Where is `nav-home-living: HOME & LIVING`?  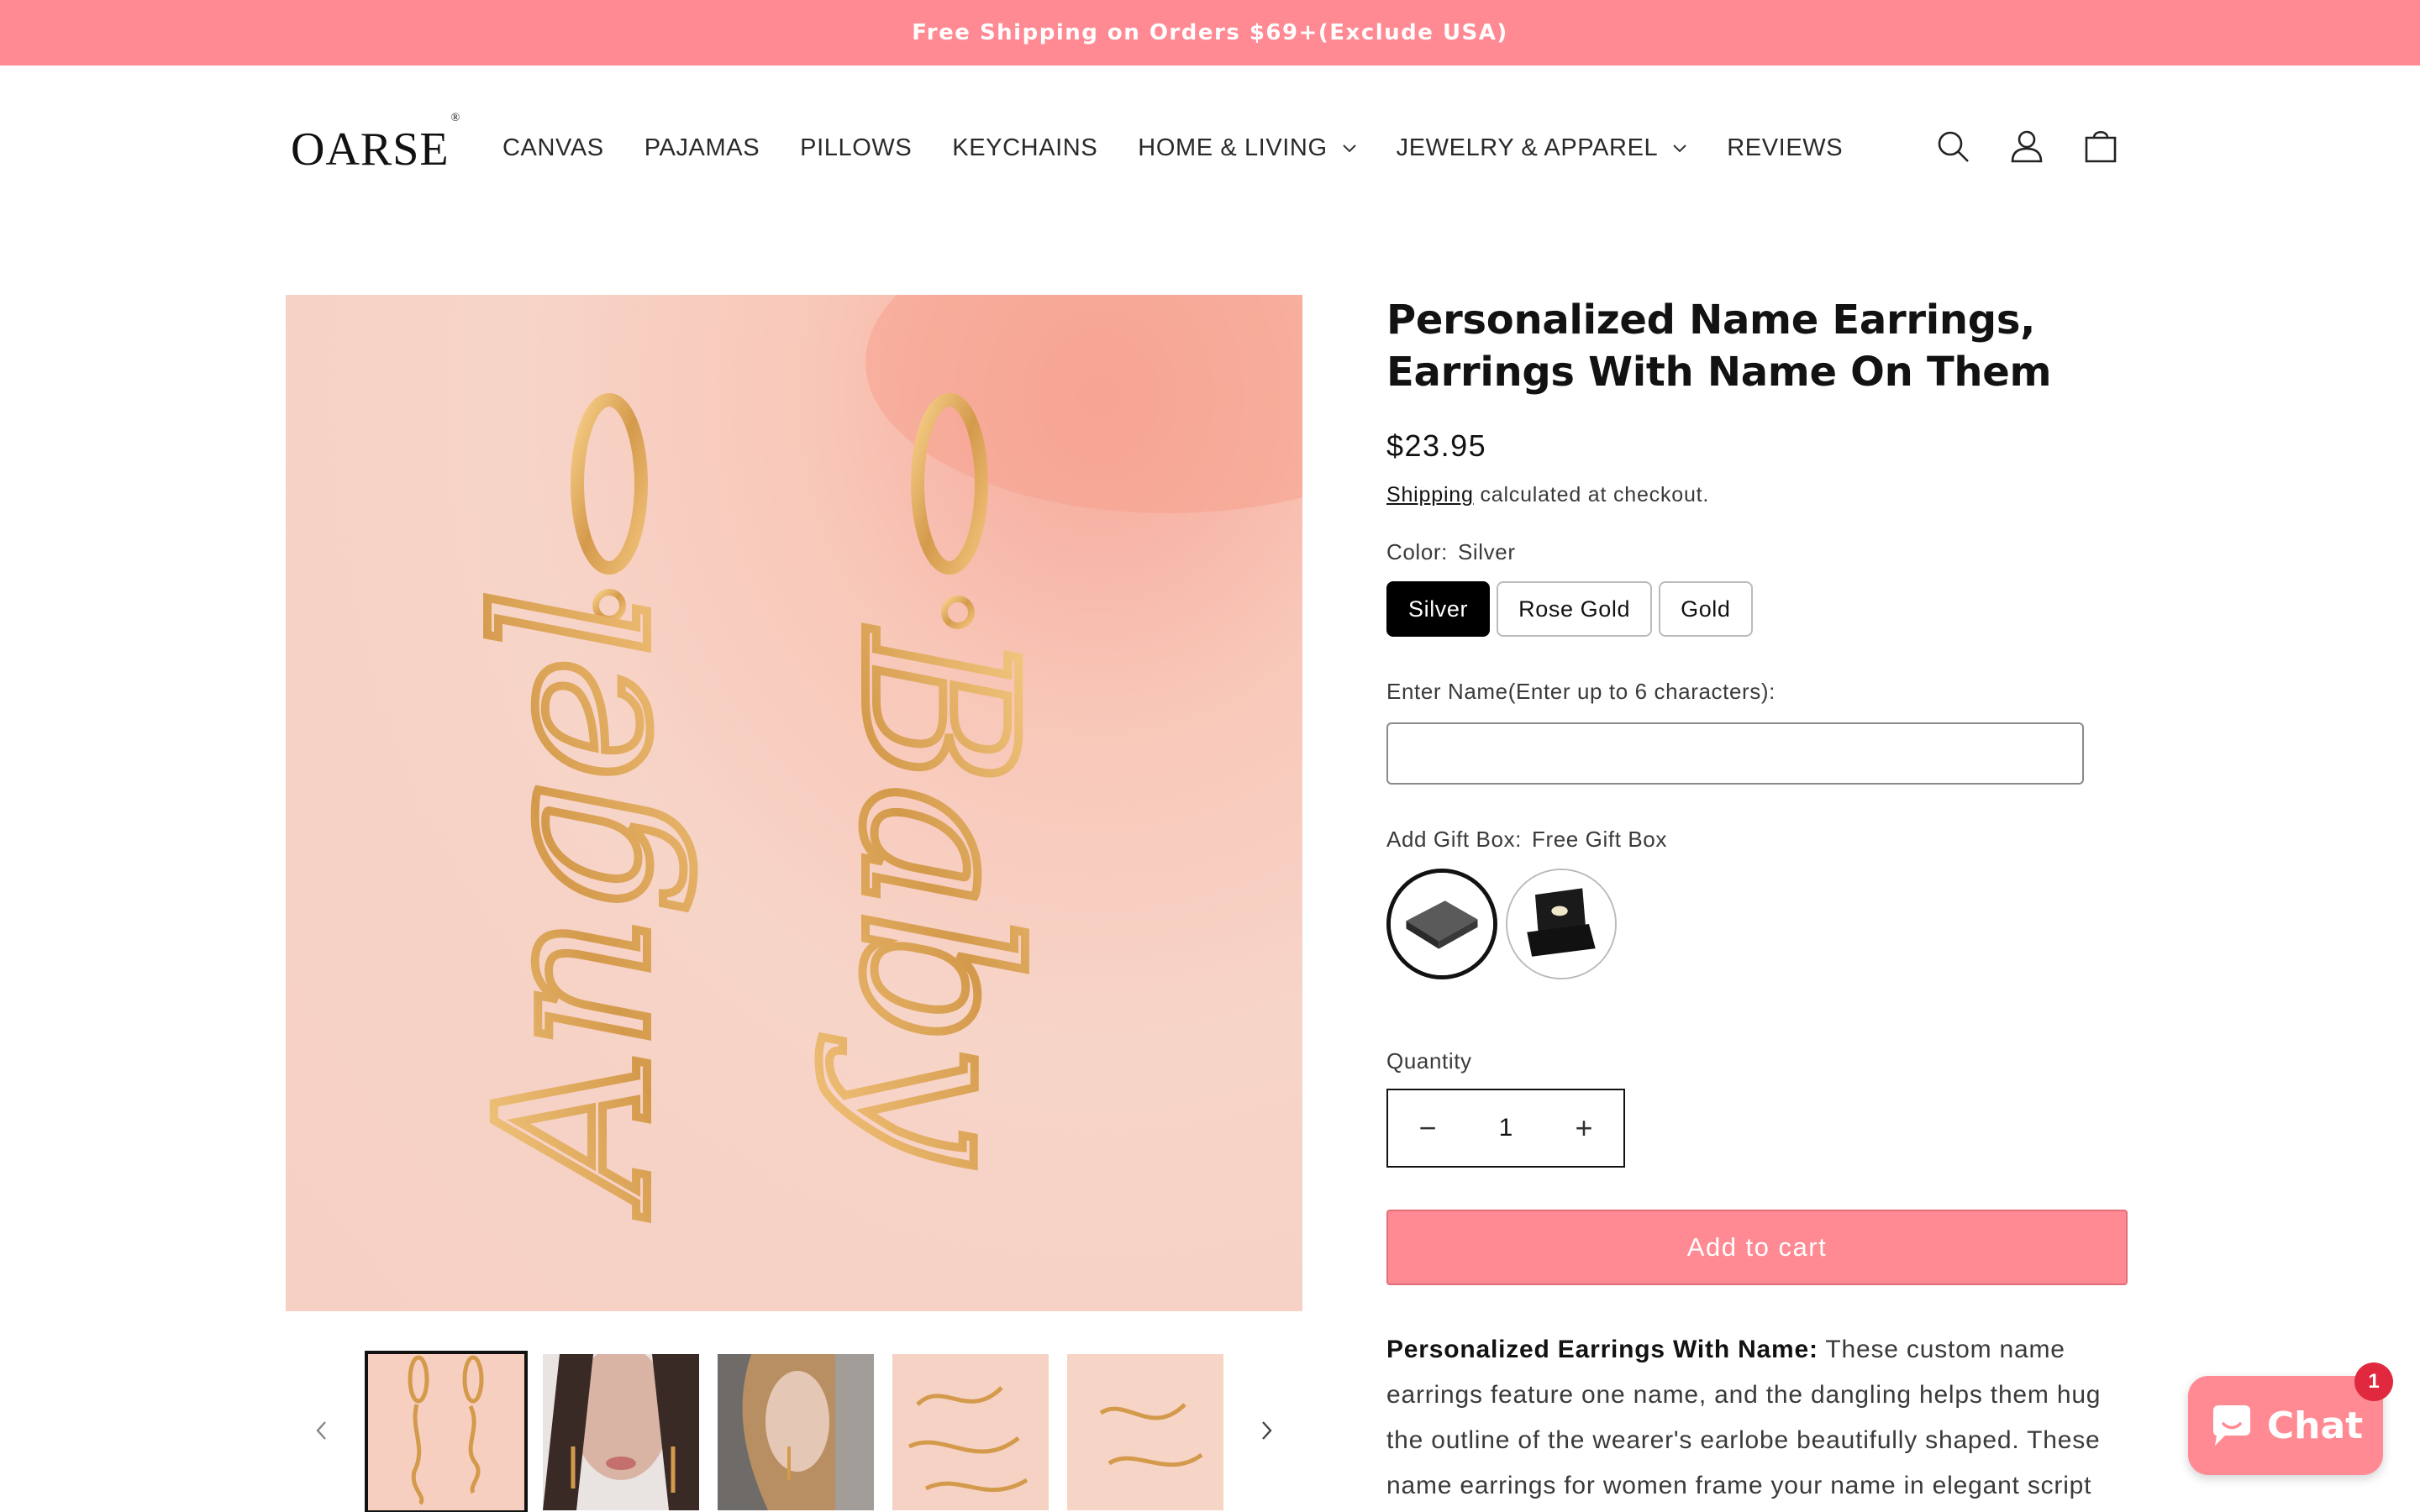
nav-home-living: HOME & LIVING is located at coordinates (1247, 148).